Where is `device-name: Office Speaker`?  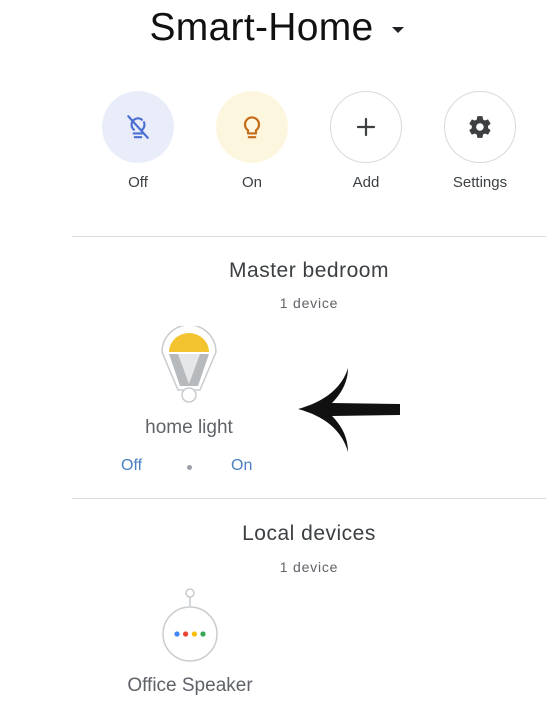 device-name: Office Speaker is located at coordinates (190, 685).